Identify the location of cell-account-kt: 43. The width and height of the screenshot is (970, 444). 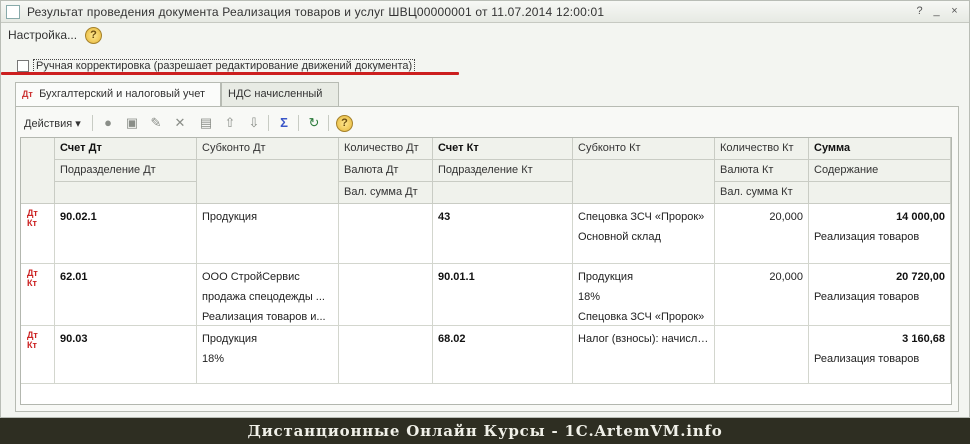
(503, 234).